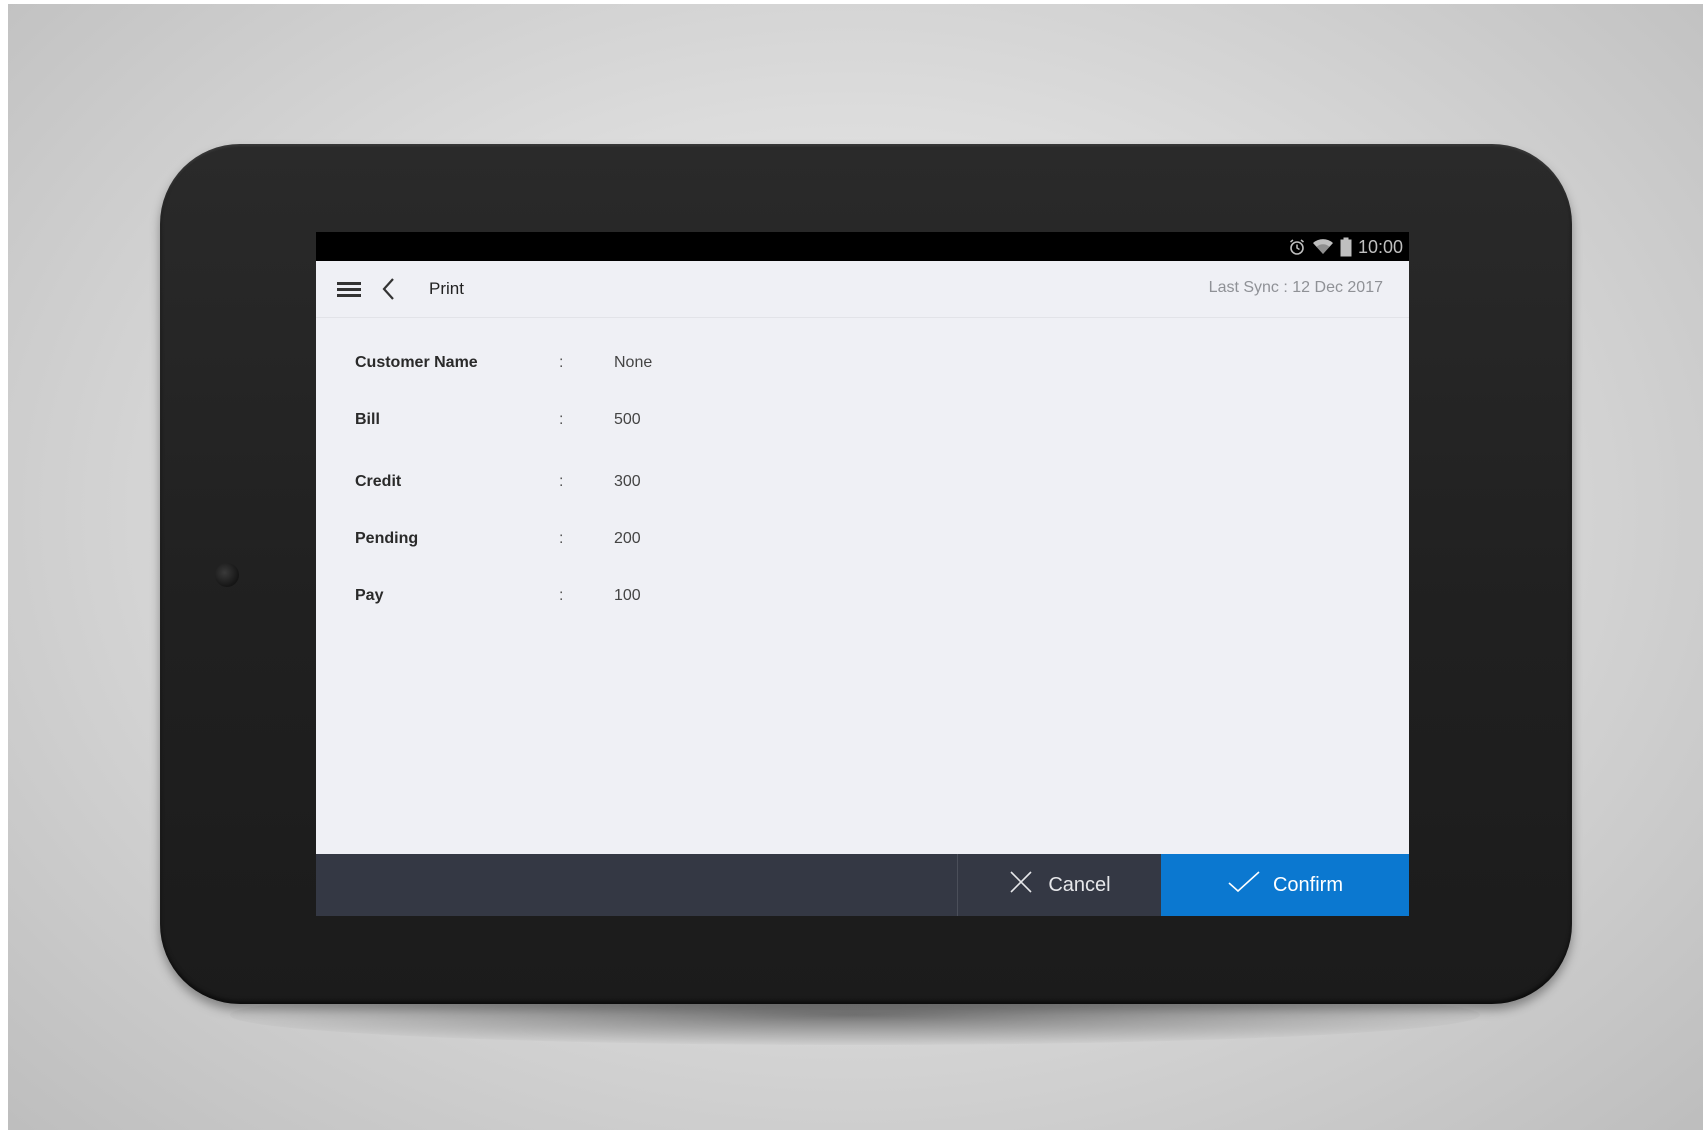 The image size is (1703, 1140). I want to click on detail-value: 500, so click(627, 419).